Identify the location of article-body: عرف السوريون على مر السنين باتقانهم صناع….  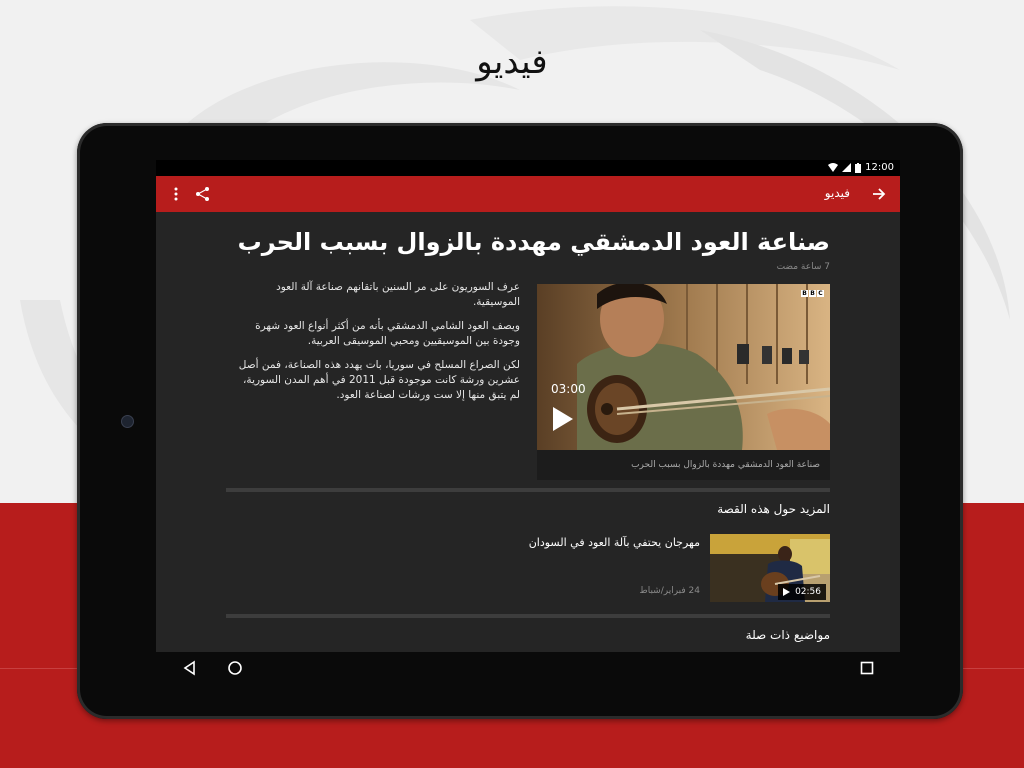
(378, 346).